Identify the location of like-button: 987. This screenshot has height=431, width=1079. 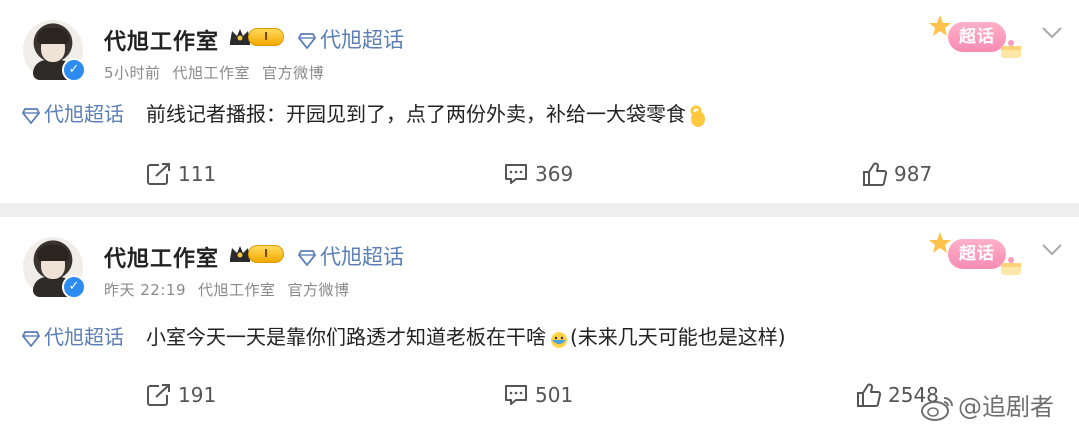
(897, 174).